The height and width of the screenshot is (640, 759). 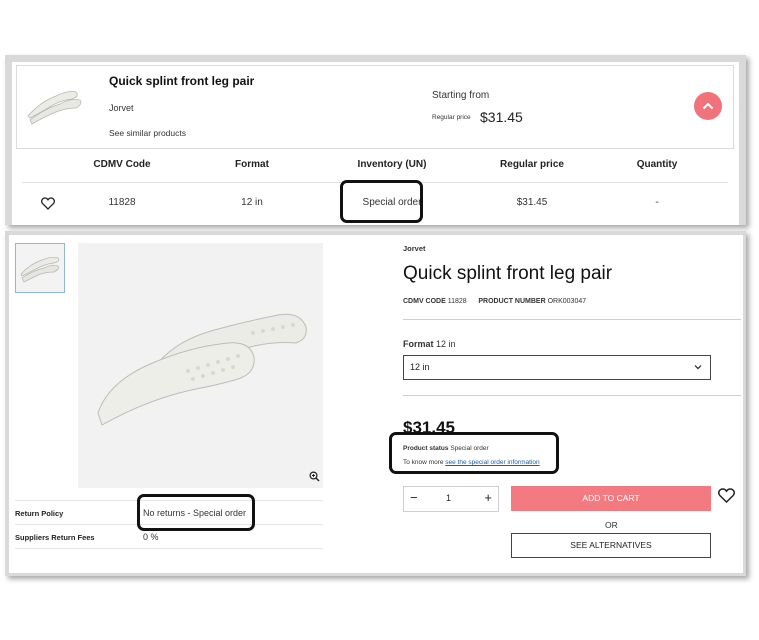 What do you see at coordinates (121, 108) in the screenshot?
I see `product-brand: Jorvet` at bounding box center [121, 108].